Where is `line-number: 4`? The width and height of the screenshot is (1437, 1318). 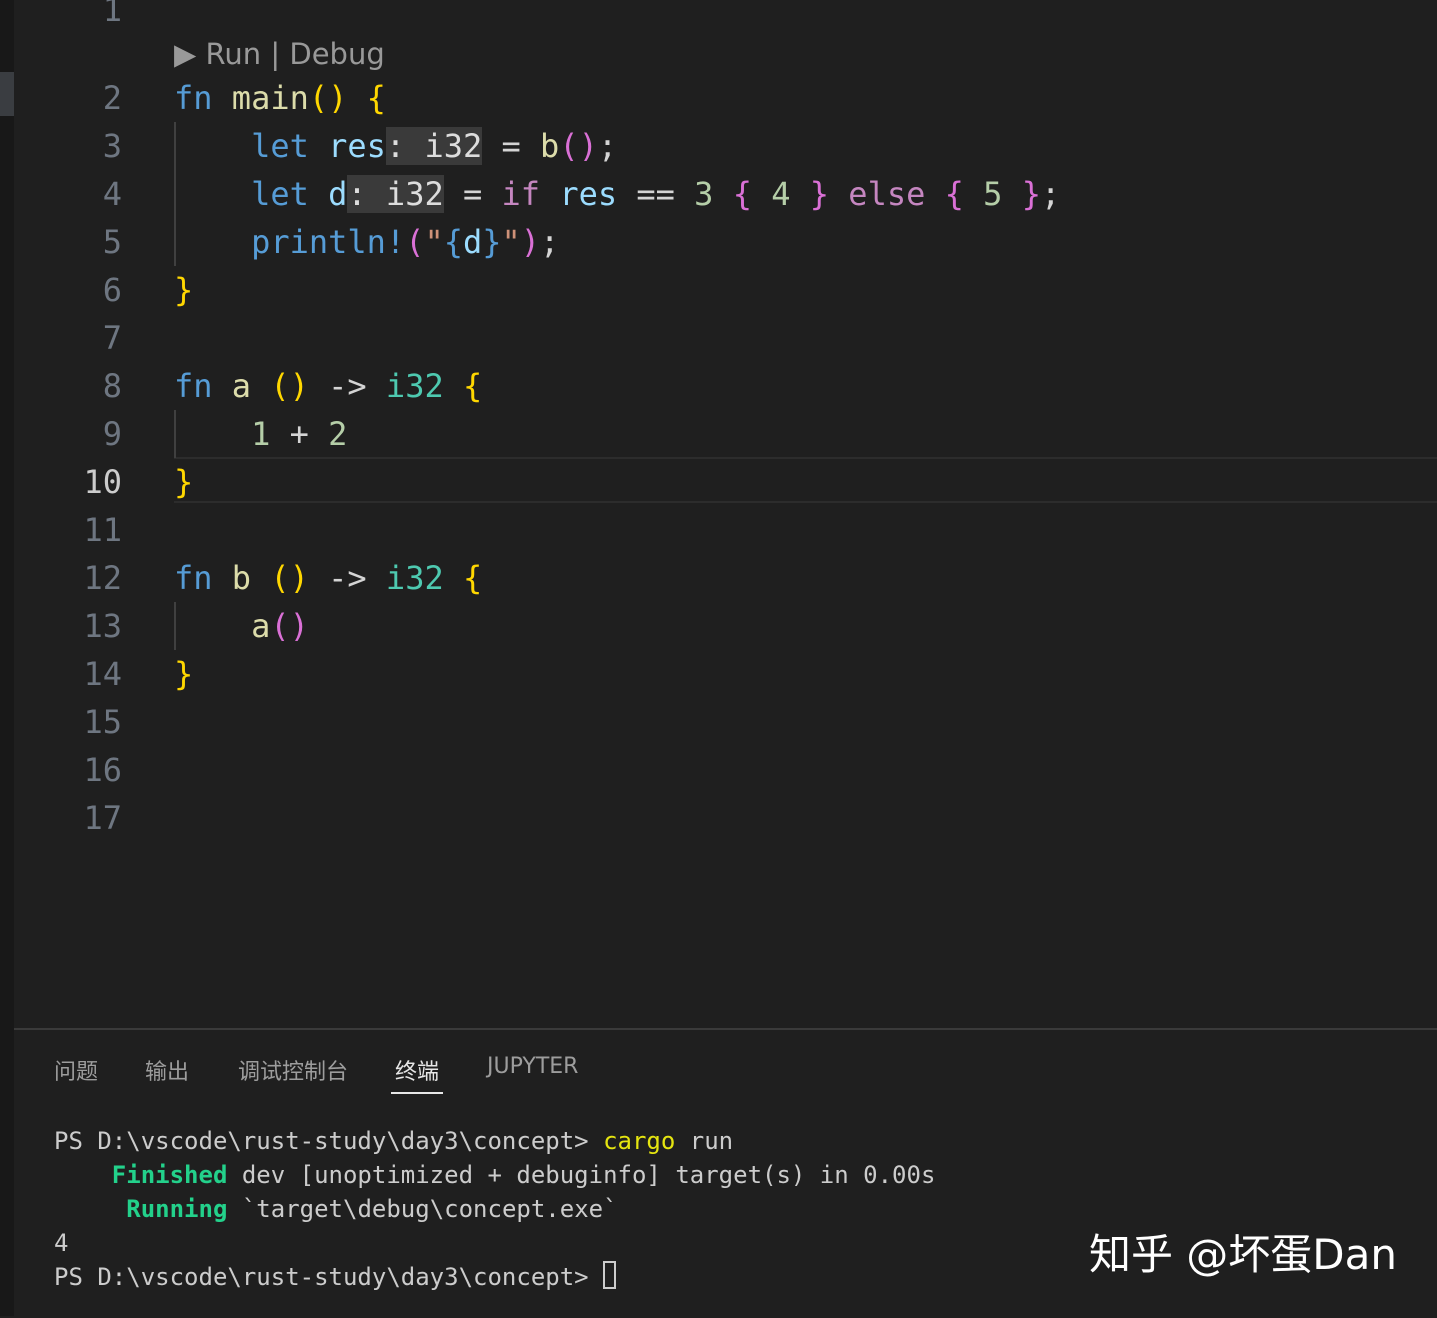
line-number: 4 is located at coordinates (112, 194).